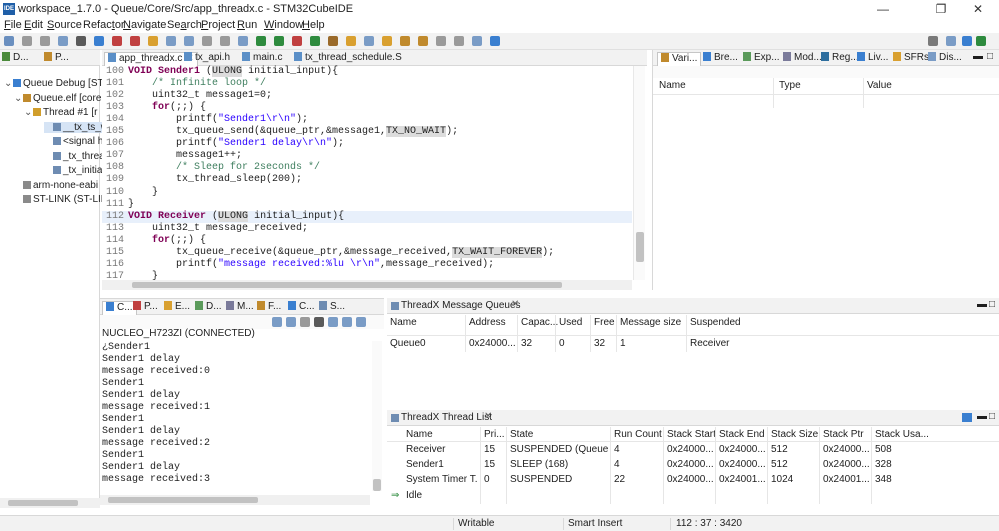 The height and width of the screenshot is (531, 999). What do you see at coordinates (305, 322) in the screenshot?
I see `console-pin-icon` at bounding box center [305, 322].